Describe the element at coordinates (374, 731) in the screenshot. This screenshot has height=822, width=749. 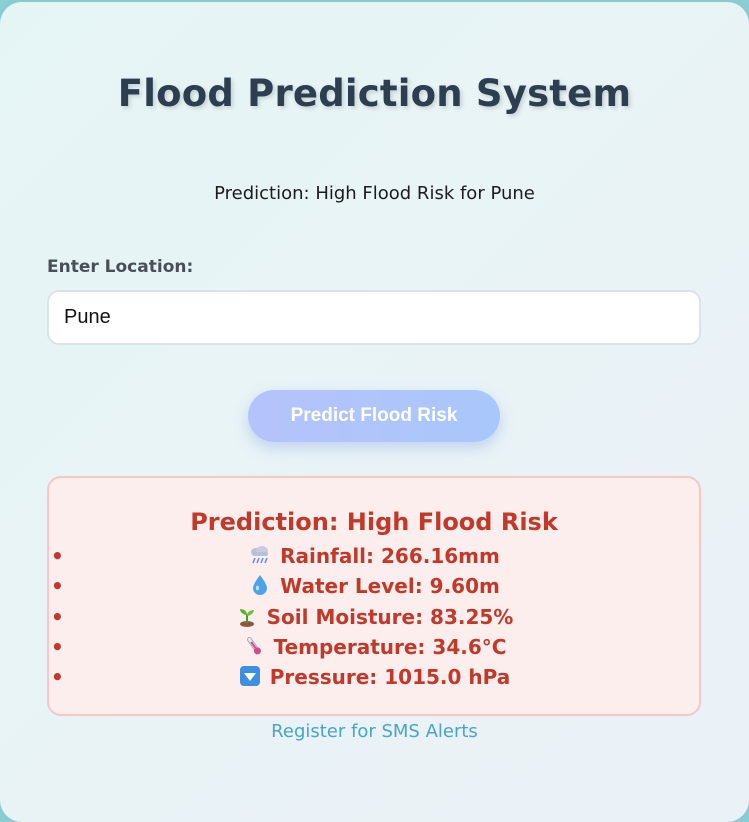
I see `register-sms-alerts-link: Register for SMS Alerts` at that location.